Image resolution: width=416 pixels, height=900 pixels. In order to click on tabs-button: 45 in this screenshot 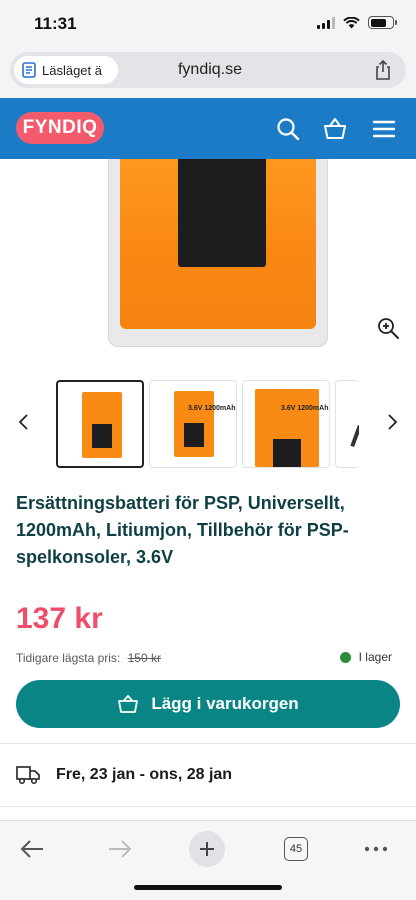, I will do `click(296, 849)`.